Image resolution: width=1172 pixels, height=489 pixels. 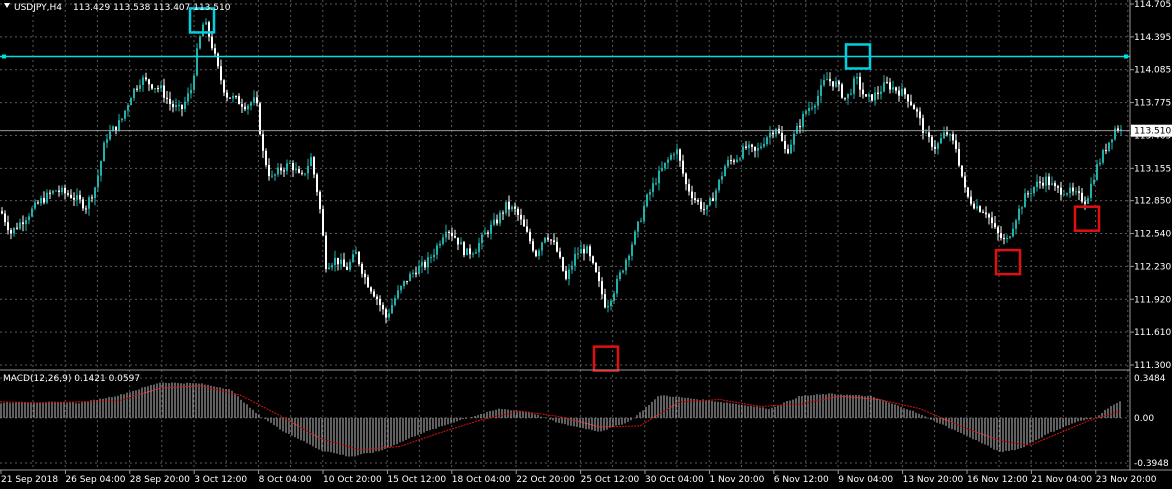 I want to click on current-price-label: 113.510, so click(x=1152, y=132).